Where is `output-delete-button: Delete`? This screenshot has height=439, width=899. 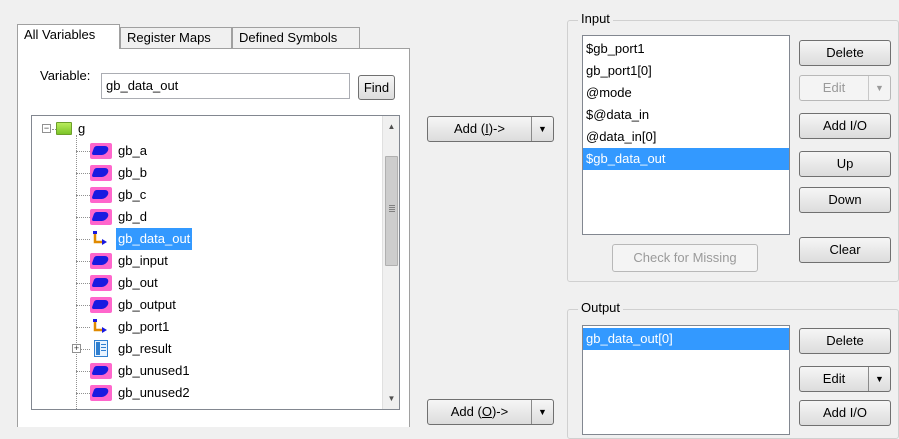 output-delete-button: Delete is located at coordinates (845, 341).